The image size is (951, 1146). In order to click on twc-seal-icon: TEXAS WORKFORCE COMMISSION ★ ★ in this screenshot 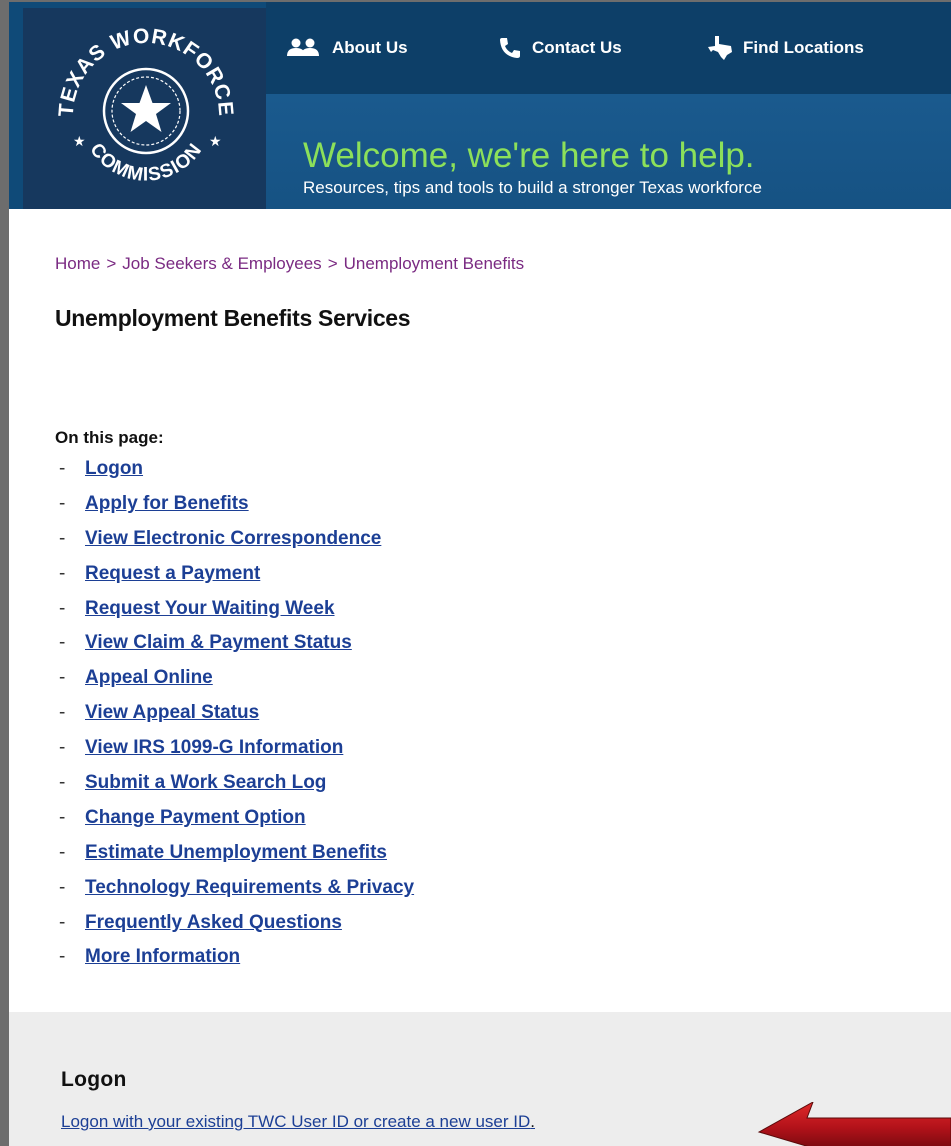, I will do `click(146, 105)`.